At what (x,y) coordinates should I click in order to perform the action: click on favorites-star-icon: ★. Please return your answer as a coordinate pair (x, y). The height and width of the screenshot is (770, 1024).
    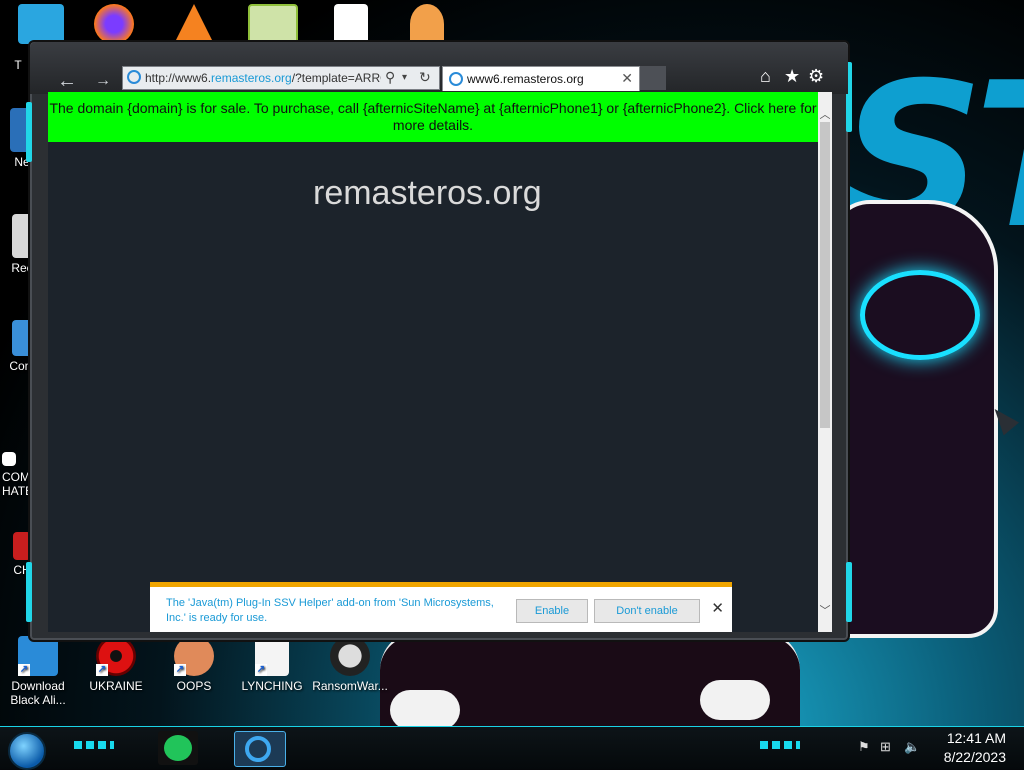
    Looking at the image, I should click on (792, 76).